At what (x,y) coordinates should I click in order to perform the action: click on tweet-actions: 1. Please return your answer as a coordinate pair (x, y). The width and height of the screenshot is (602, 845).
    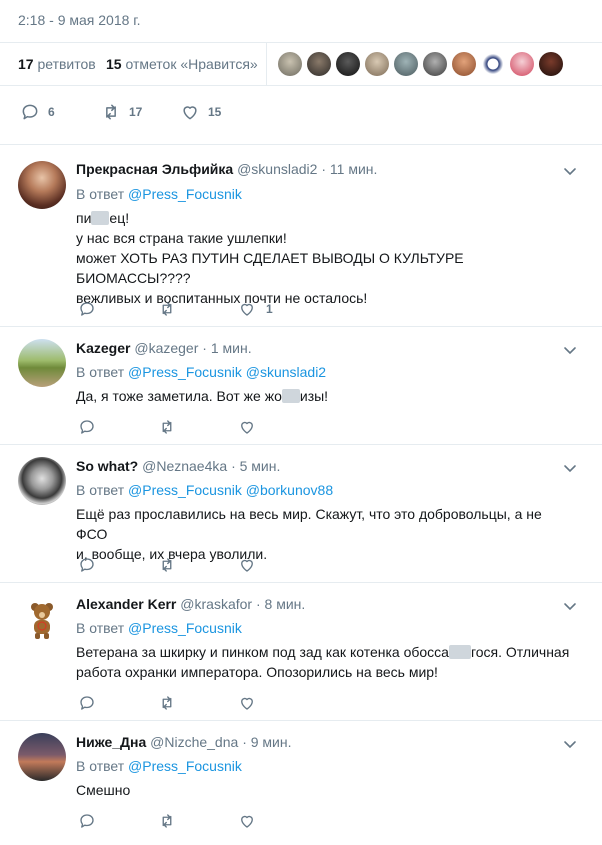
    Looking at the image, I should click on (276, 310).